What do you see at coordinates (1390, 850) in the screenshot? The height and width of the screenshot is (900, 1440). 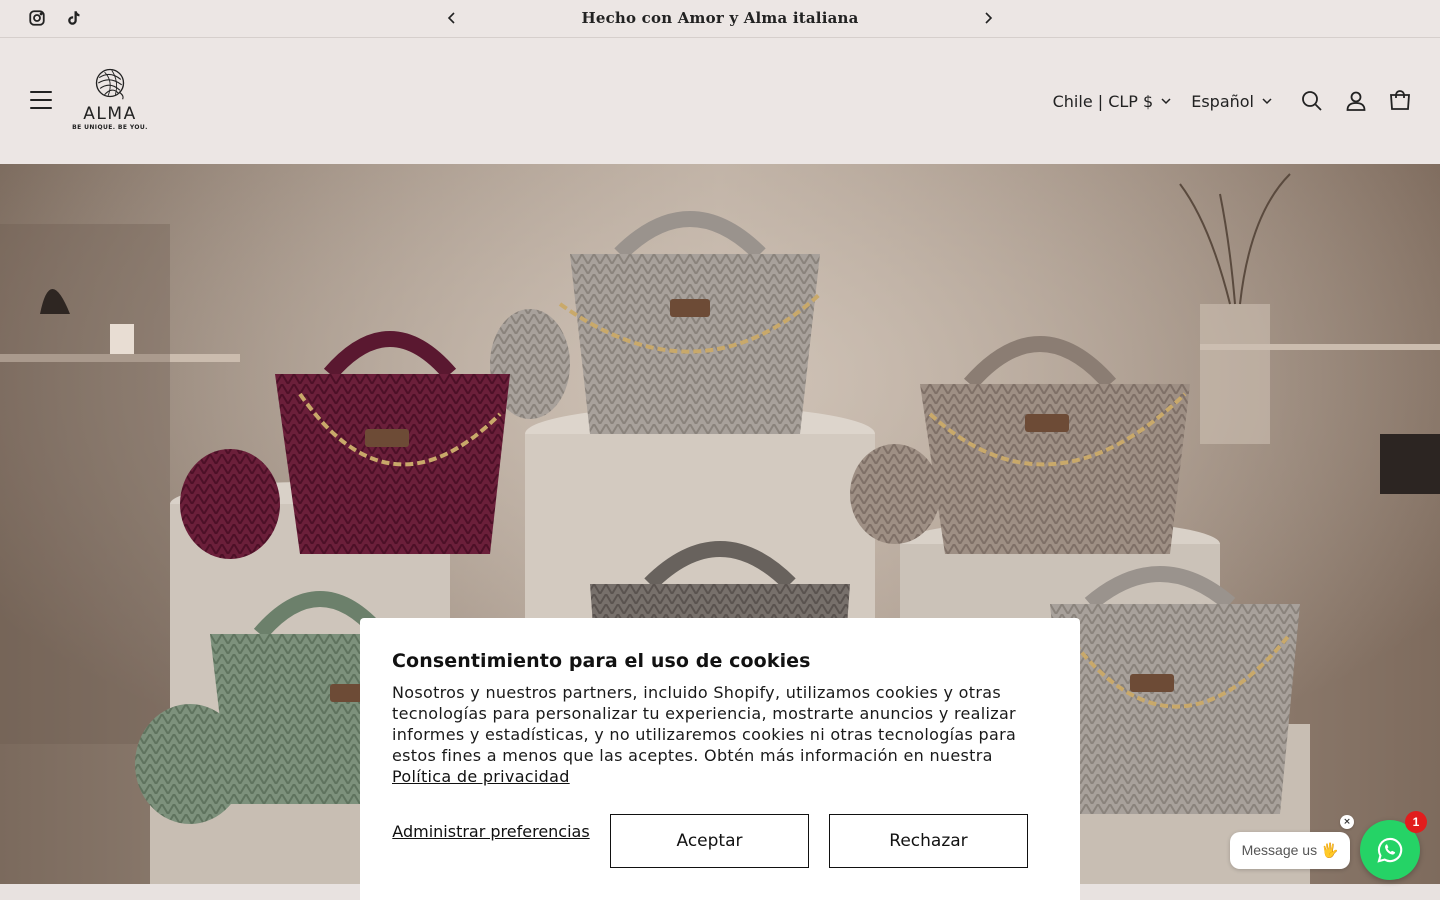 I see `whatsapp-icon` at bounding box center [1390, 850].